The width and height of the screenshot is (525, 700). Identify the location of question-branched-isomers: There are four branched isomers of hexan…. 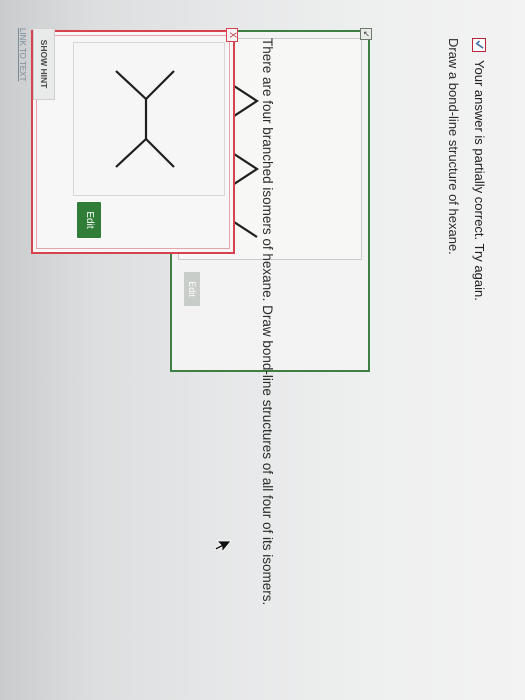
(267, 322).